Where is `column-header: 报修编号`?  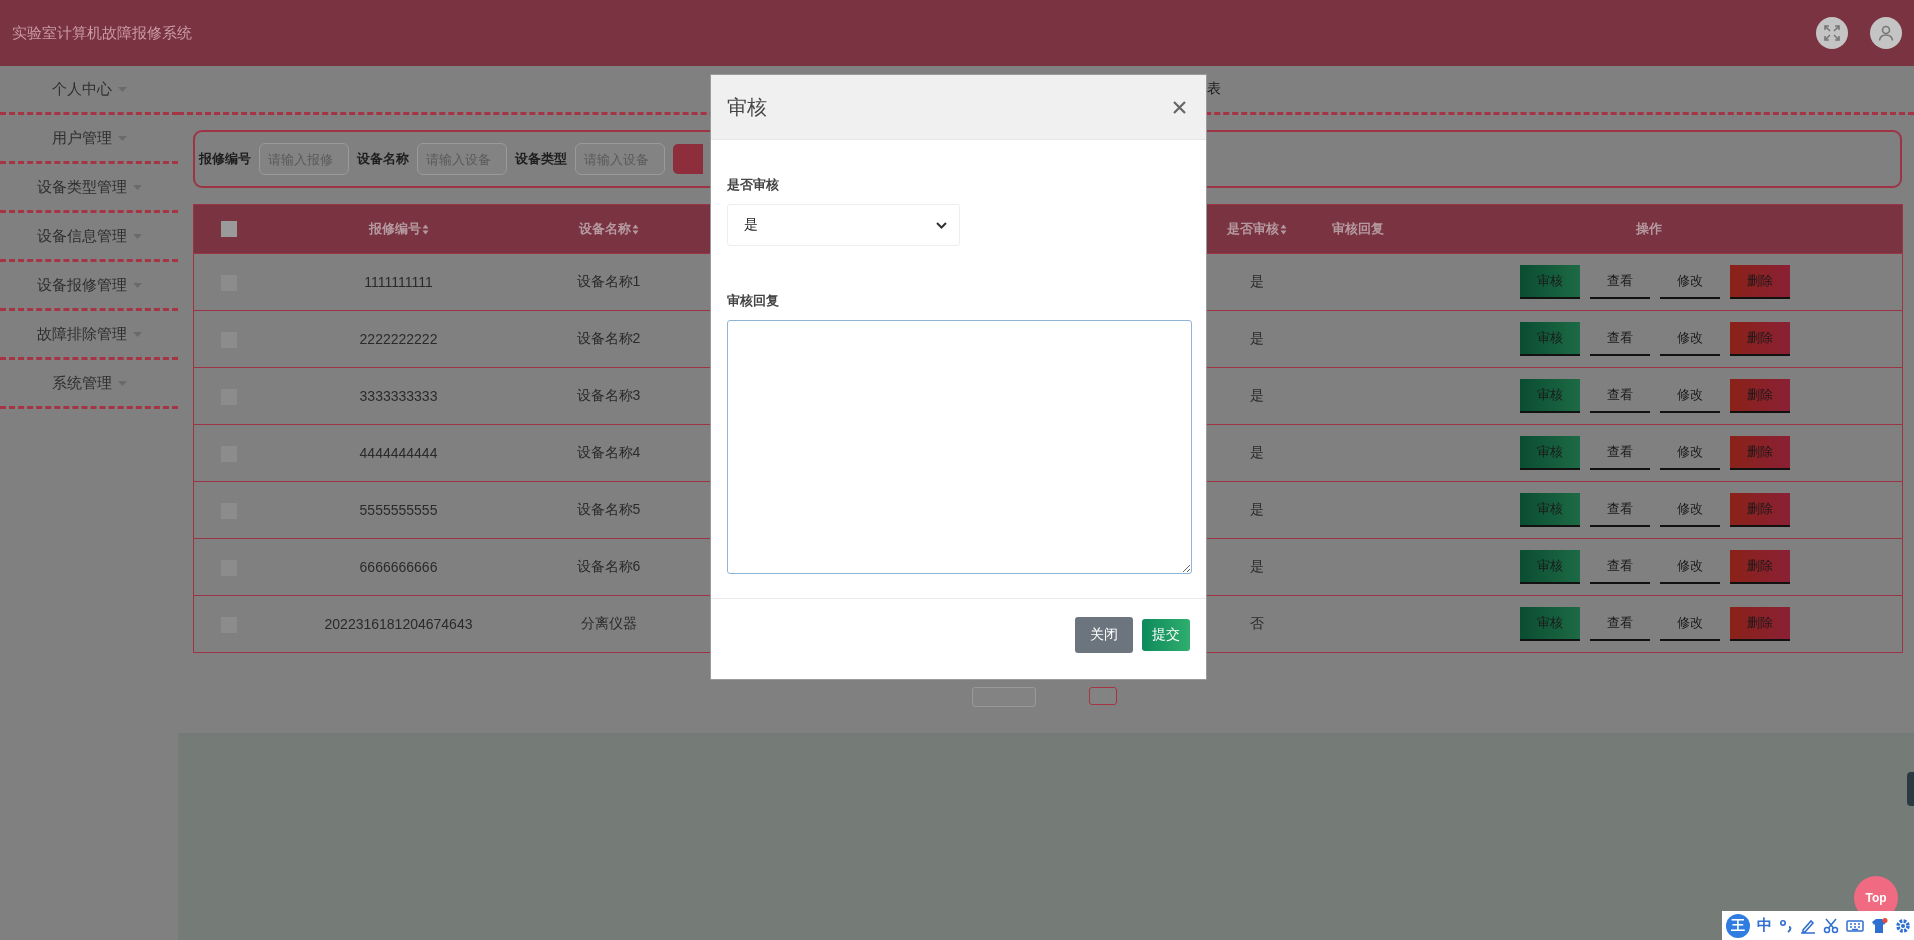
column-header: 报修编号 is located at coordinates (398, 229).